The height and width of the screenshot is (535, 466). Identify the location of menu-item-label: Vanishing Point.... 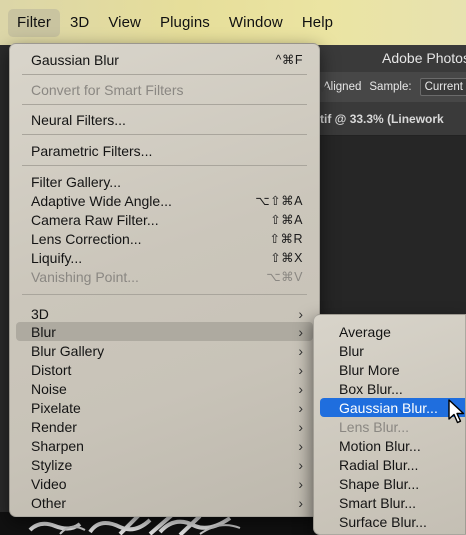
(85, 276).